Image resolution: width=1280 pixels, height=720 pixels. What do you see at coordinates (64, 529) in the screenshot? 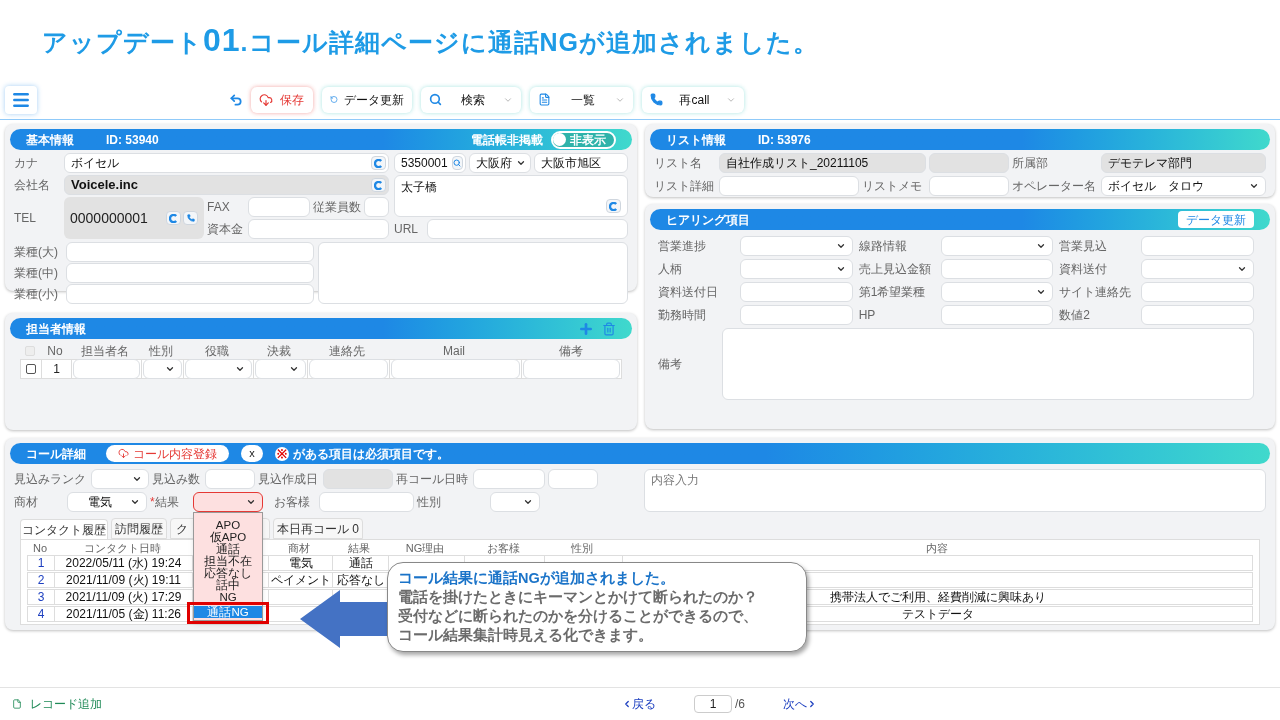
I see `tab: コンタクト履歴` at bounding box center [64, 529].